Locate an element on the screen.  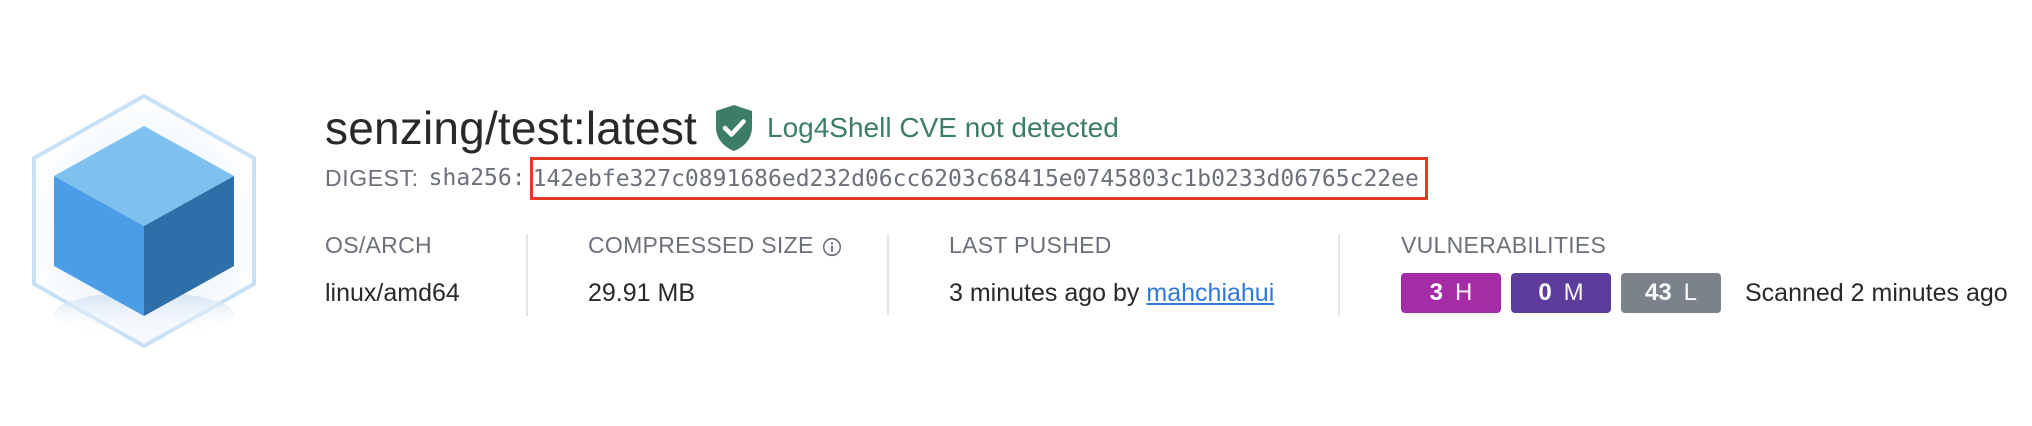
badge-count: 3 is located at coordinates (1436, 292).